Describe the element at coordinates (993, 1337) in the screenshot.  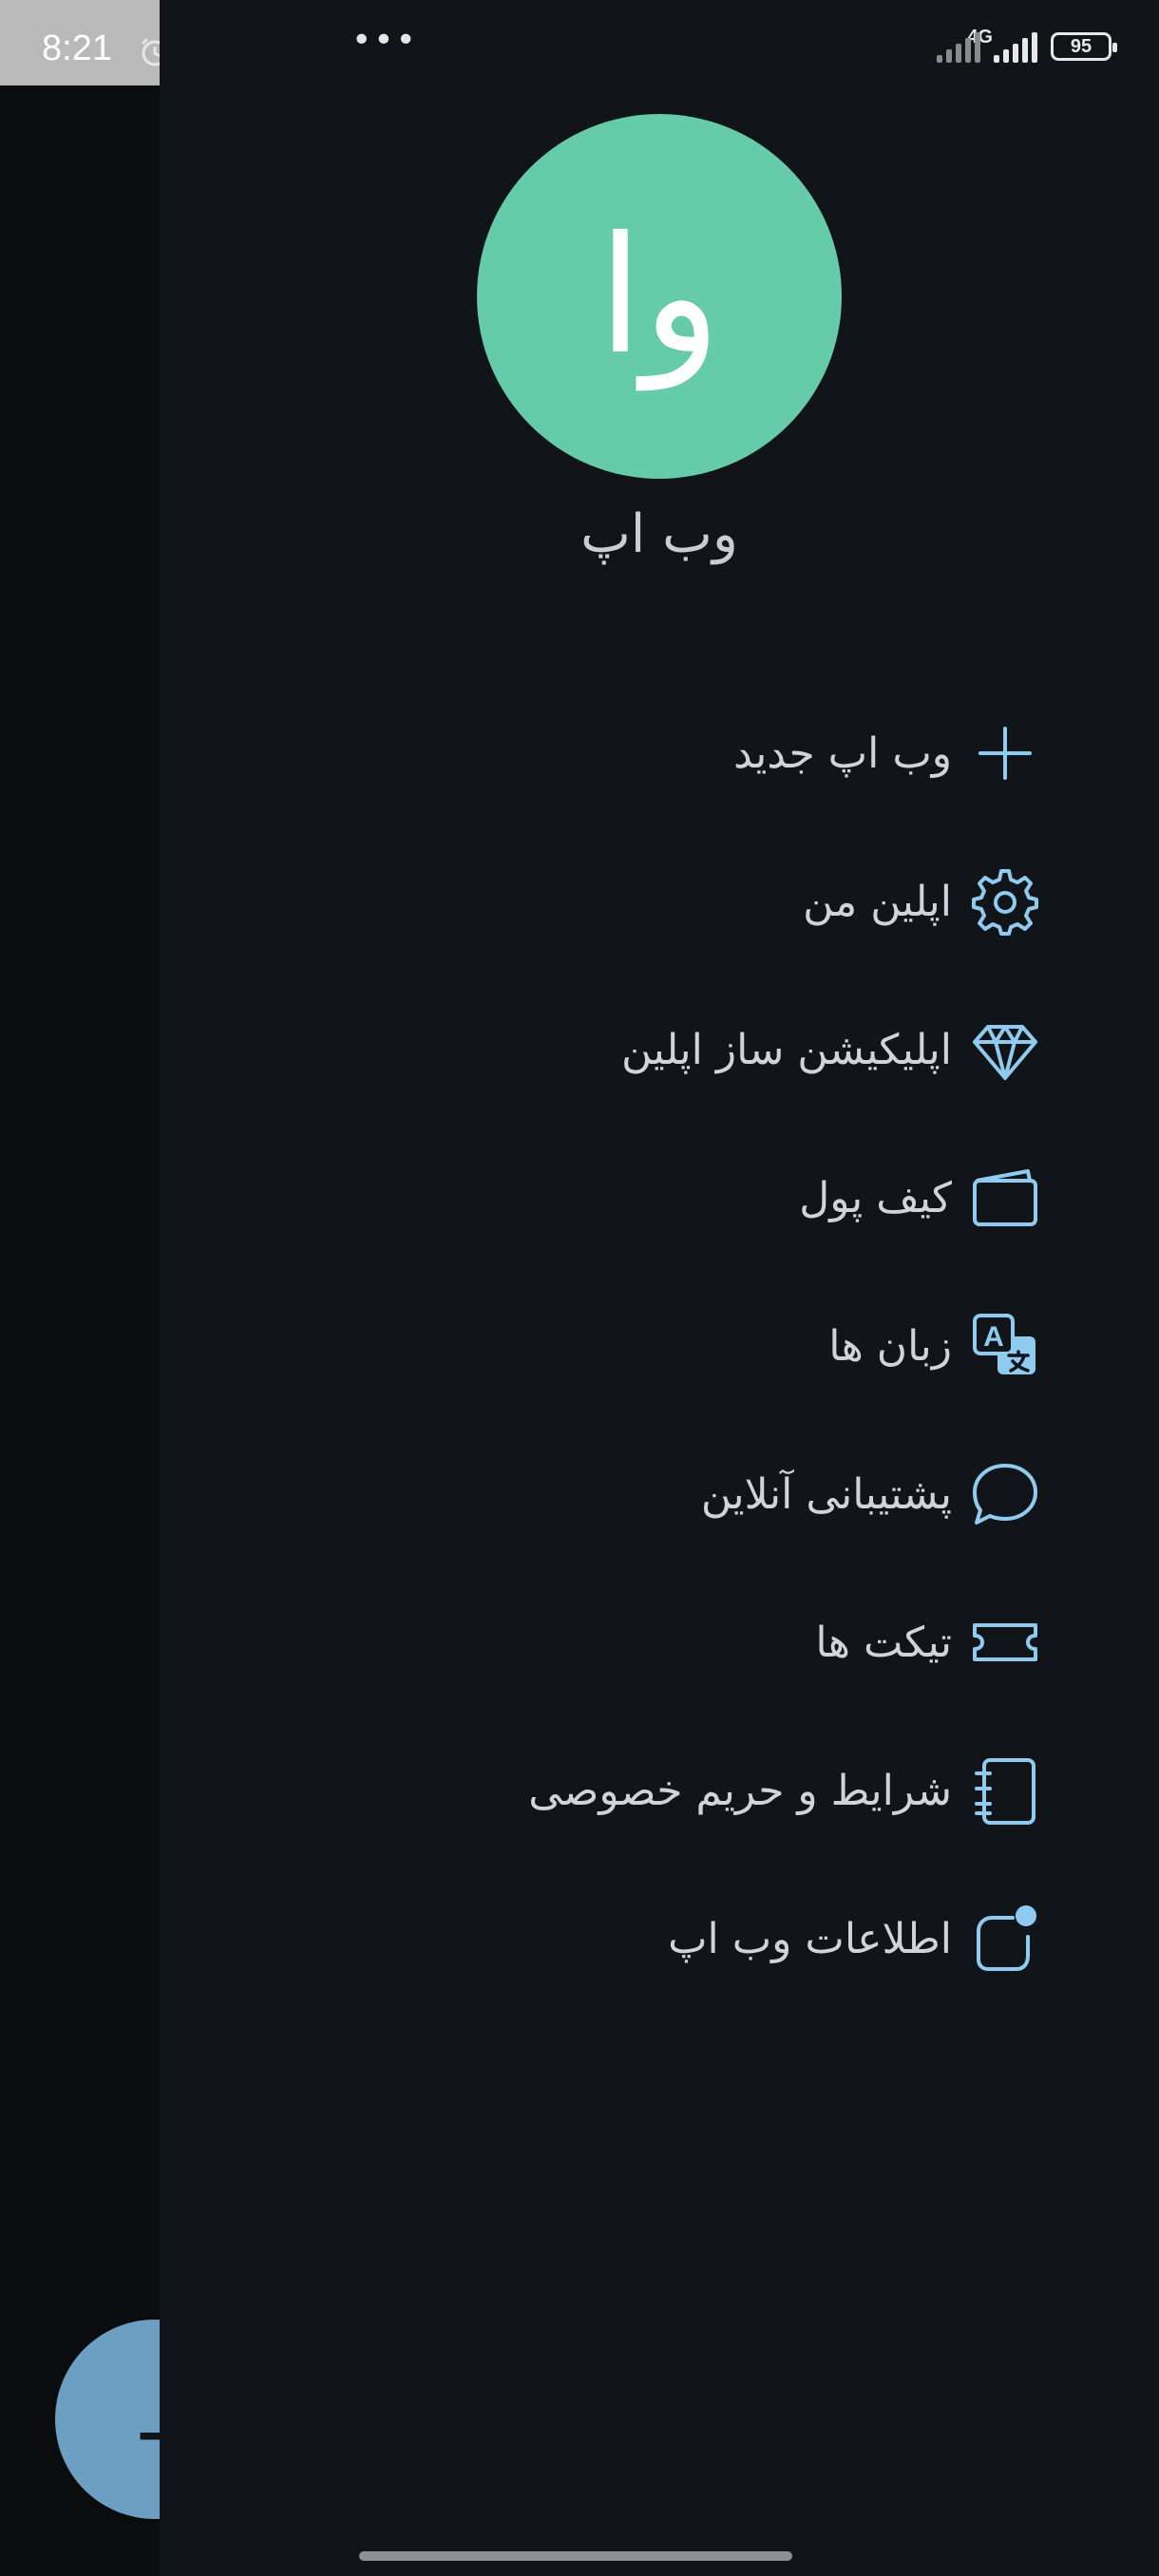
I see `svg-text: A` at that location.